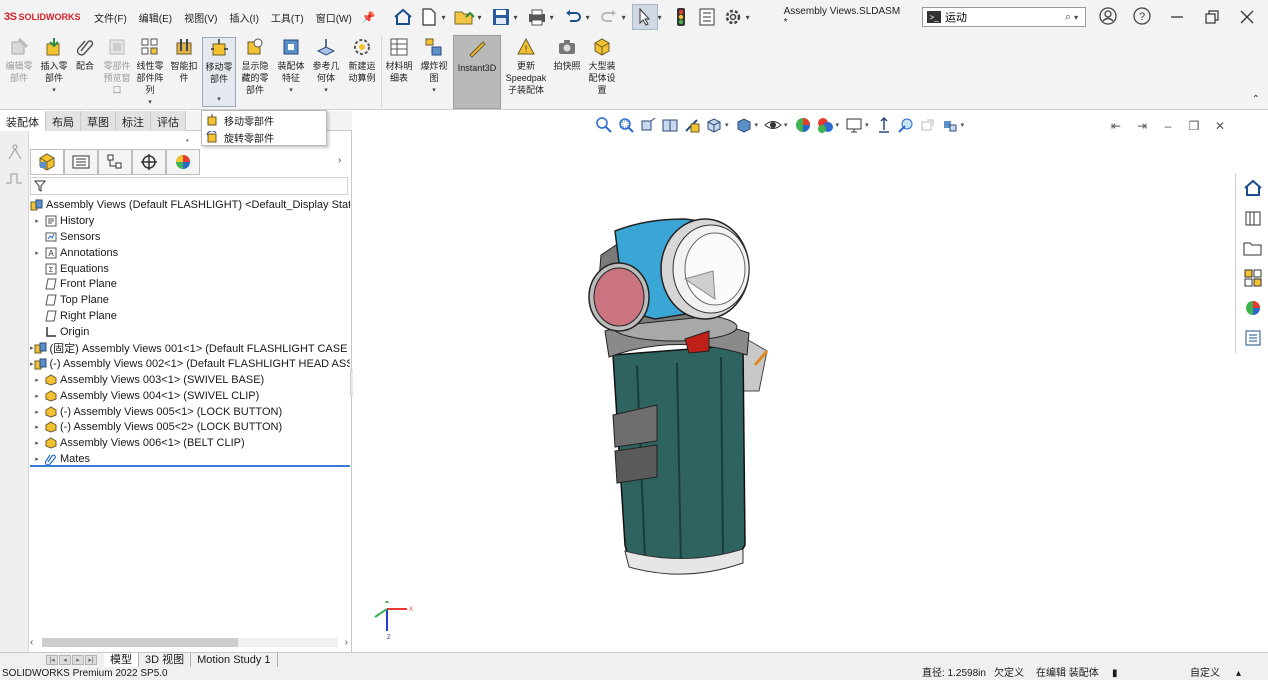 This screenshot has height=680, width=1268. Describe the element at coordinates (63, 121) in the screenshot. I see `tab-layout: 布局` at that location.